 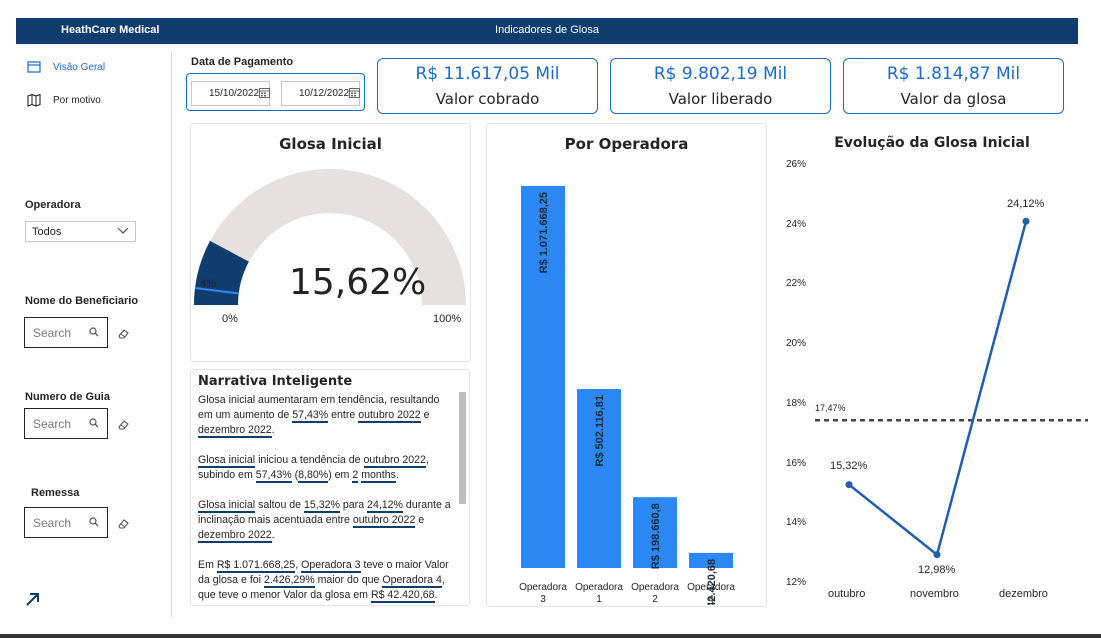 I want to click on remessa-label: Remessa, so click(x=55, y=493).